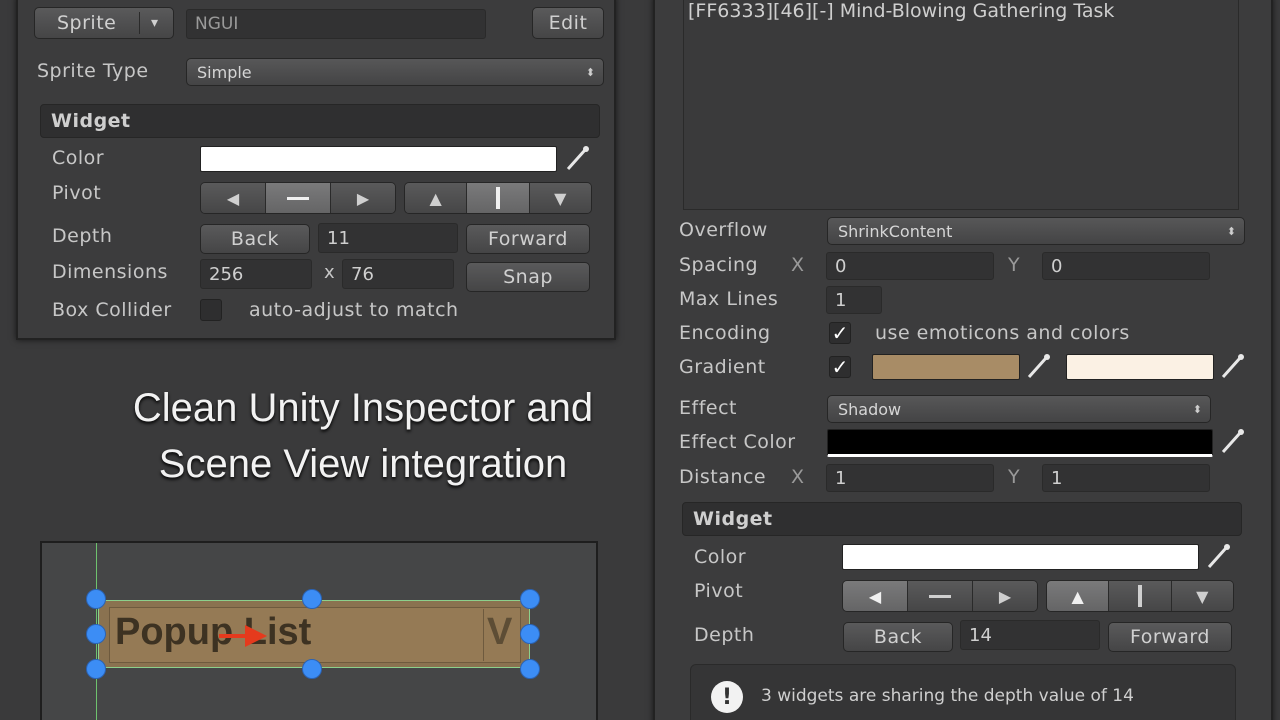  I want to click on box-collider-checkbox, so click(211, 310).